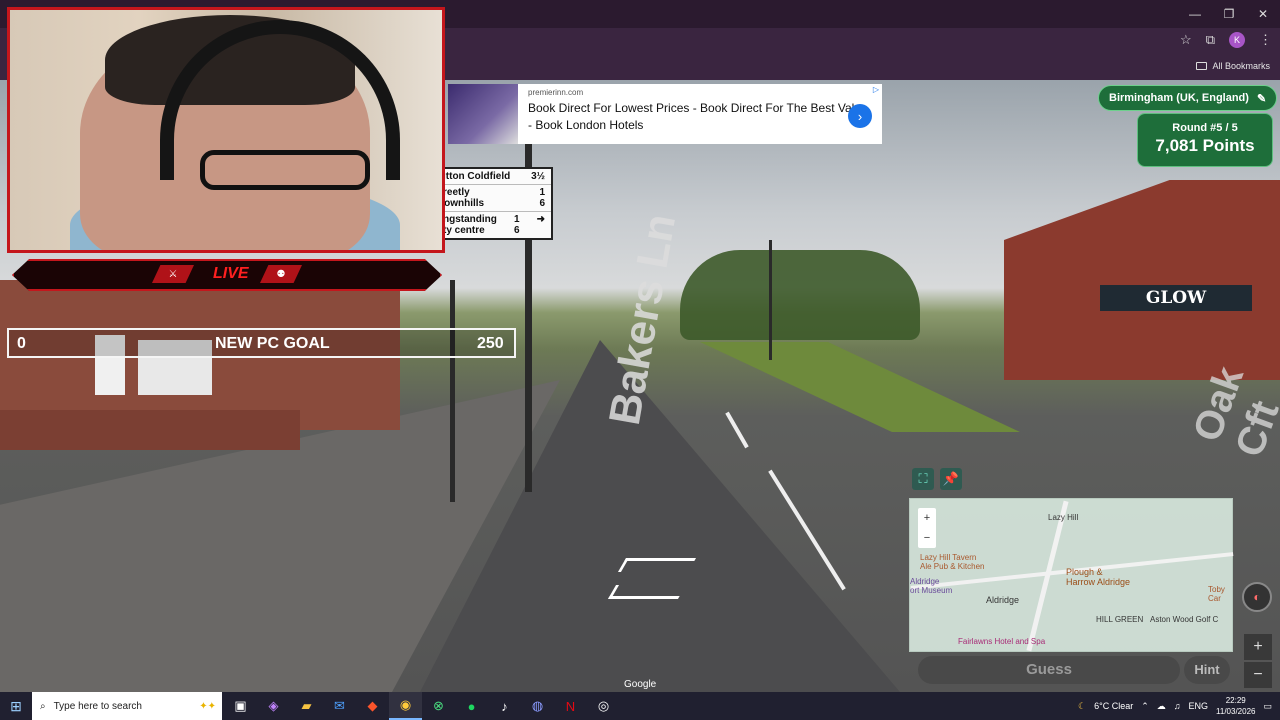  I want to click on tiktok-icon: ♪, so click(504, 706).